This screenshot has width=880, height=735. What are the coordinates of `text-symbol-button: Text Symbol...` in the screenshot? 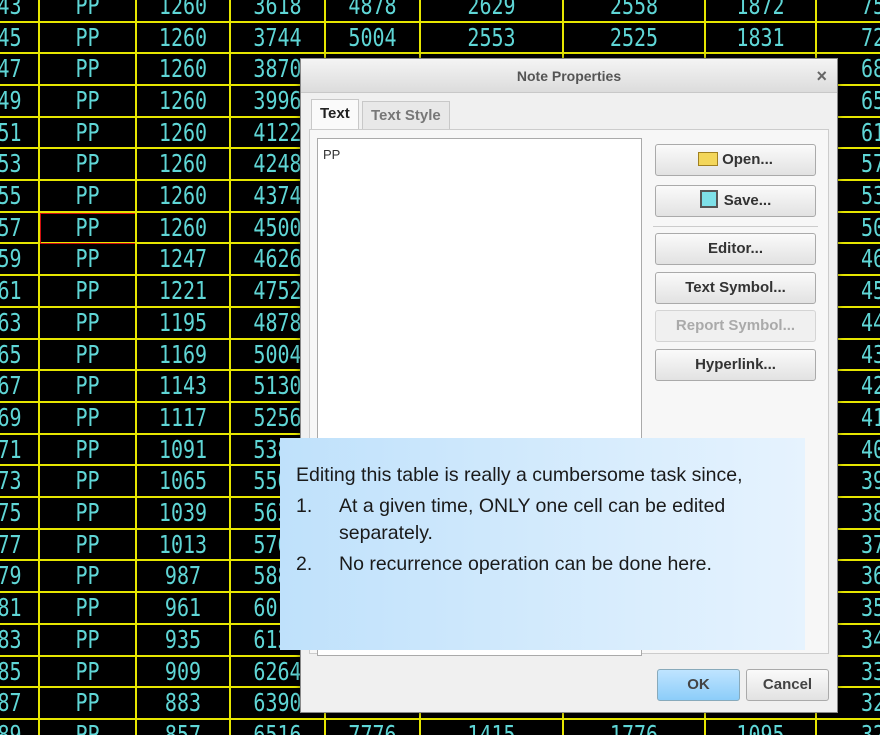 It's located at (735, 288).